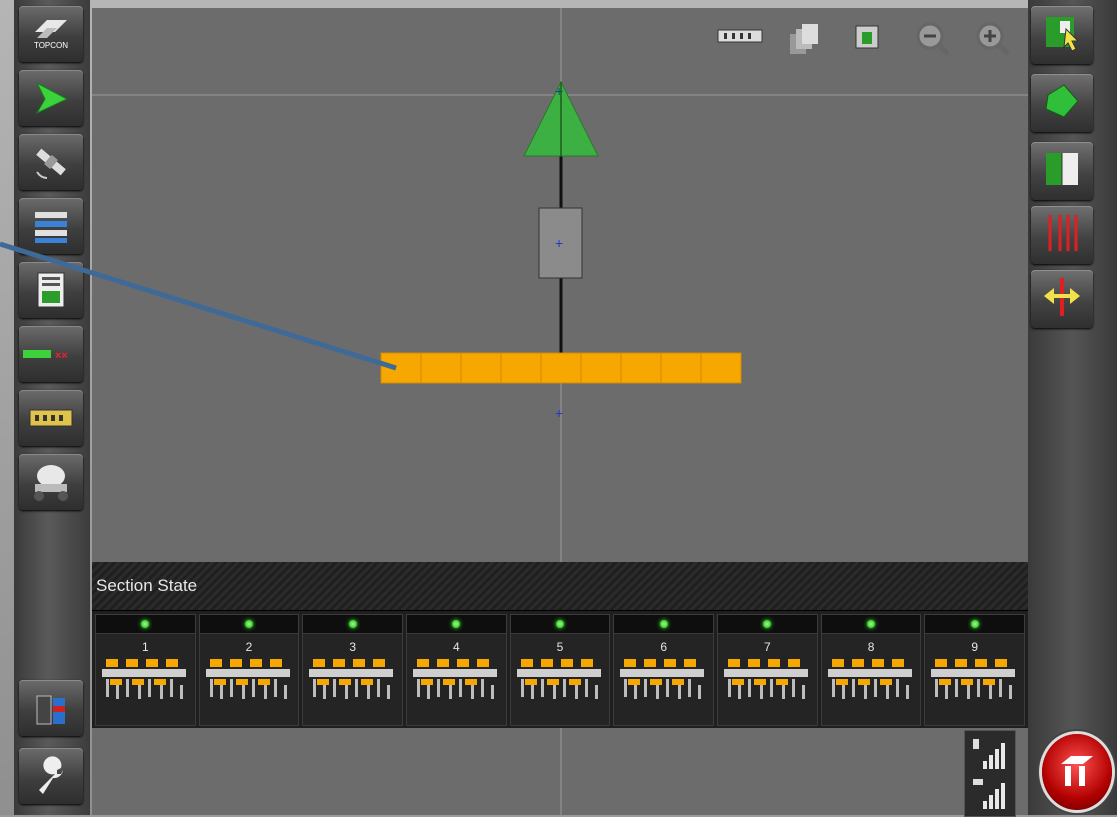  I want to click on guidance-button, so click(1062, 171).